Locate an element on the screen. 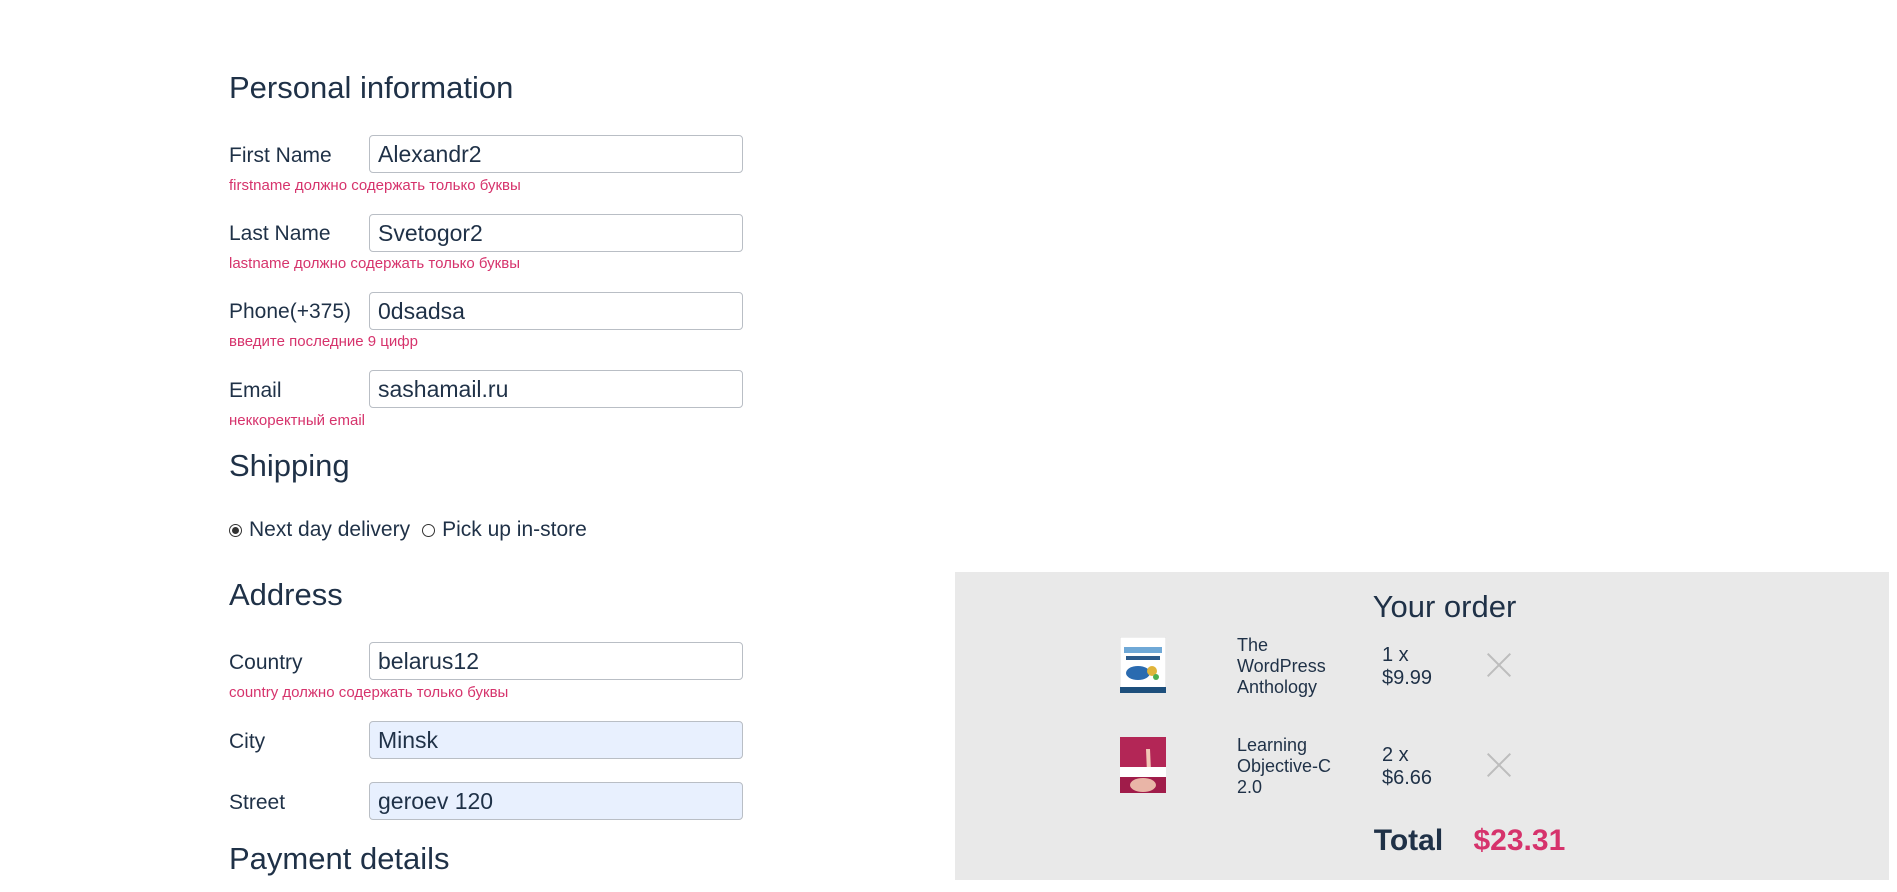 The image size is (1897, 892). phone-error: введите последние 9 цифр is located at coordinates (323, 341).